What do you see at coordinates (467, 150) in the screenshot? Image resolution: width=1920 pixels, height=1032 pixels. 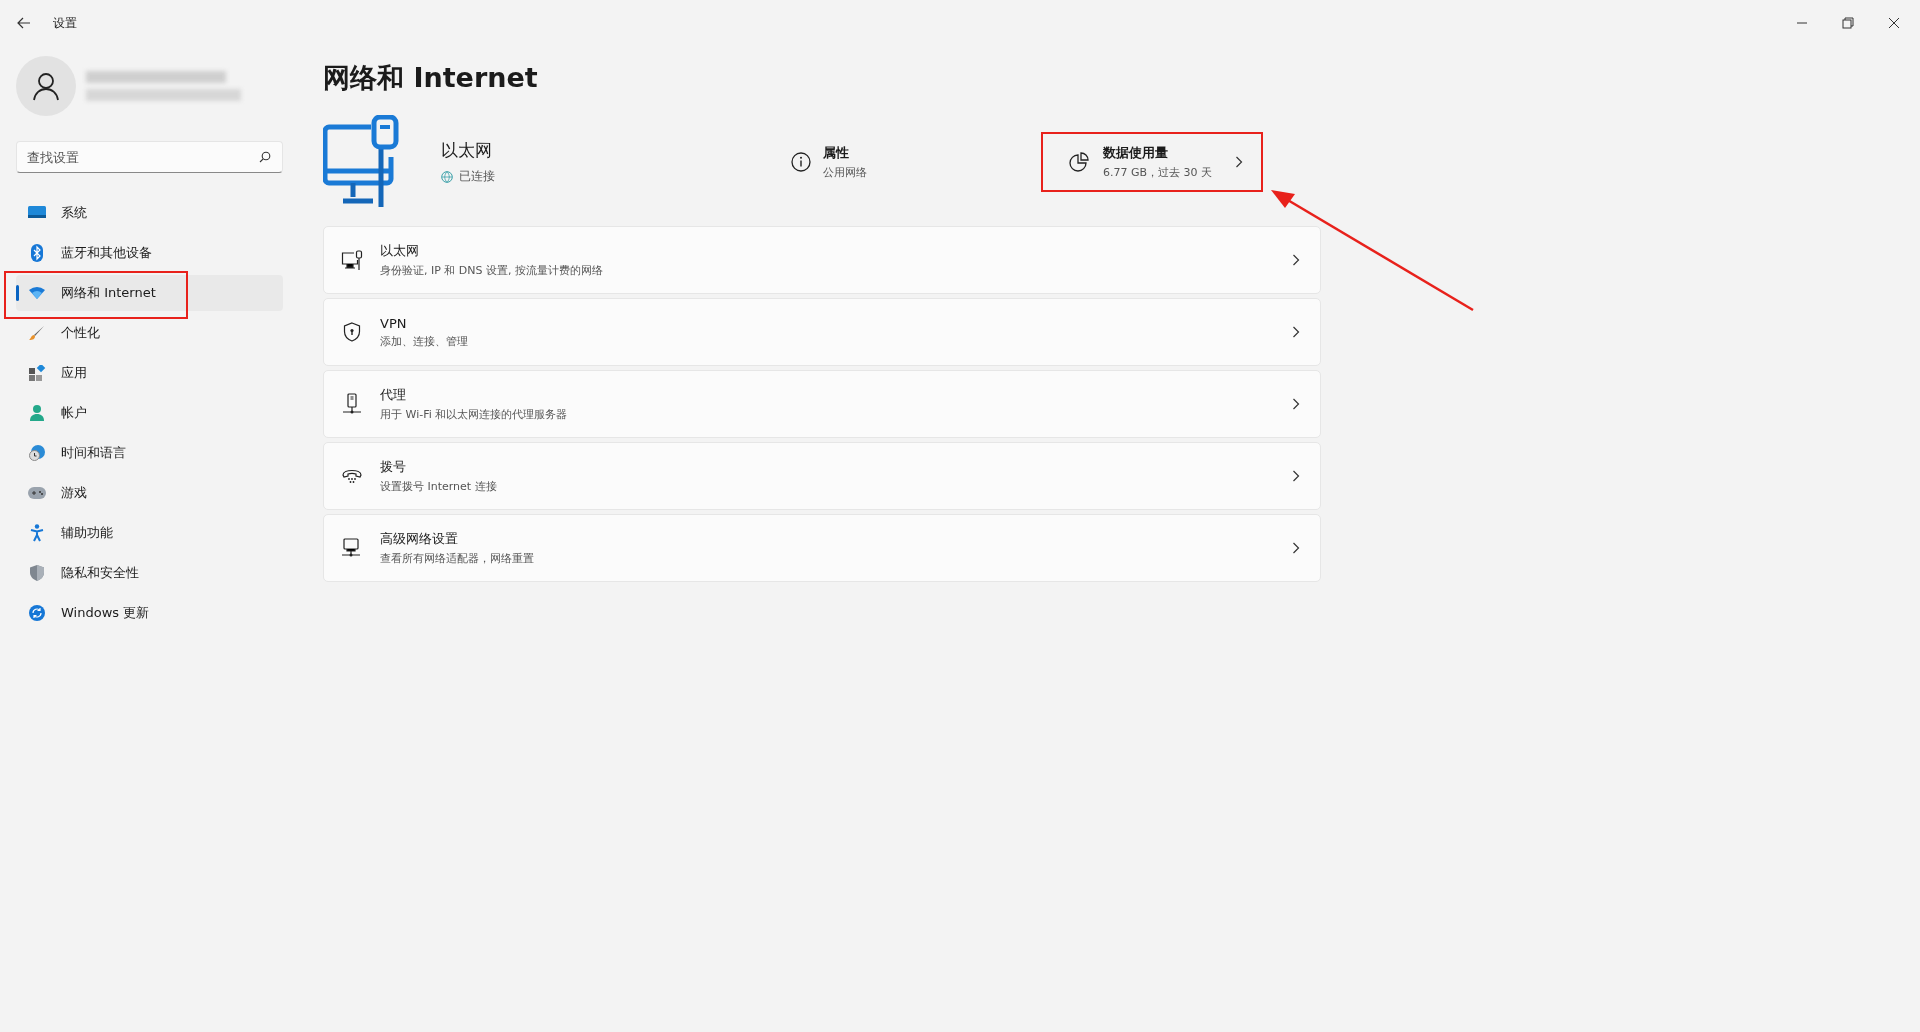 I see `connection-name: 以太网` at bounding box center [467, 150].